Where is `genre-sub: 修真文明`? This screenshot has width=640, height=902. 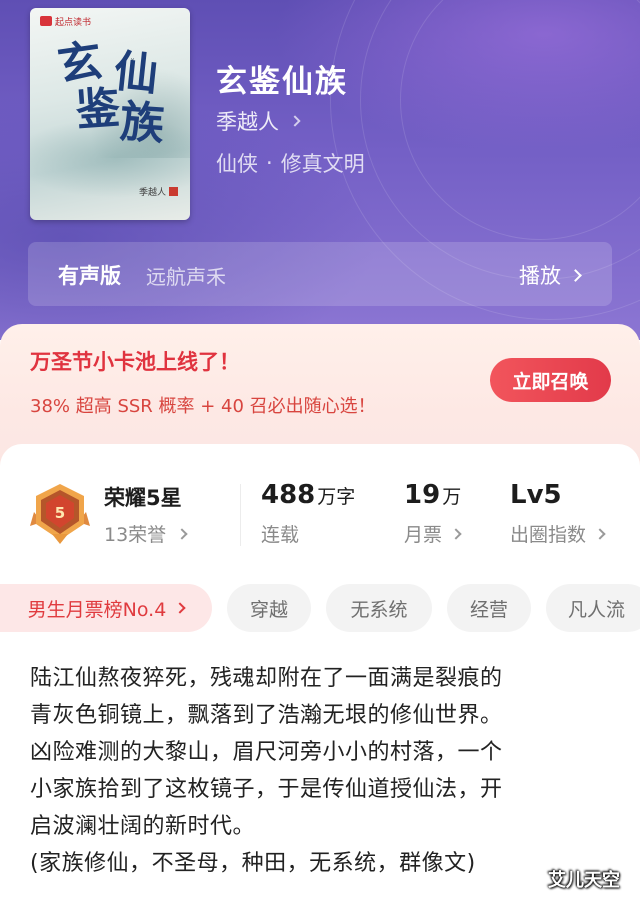
genre-sub: 修真文明 is located at coordinates (322, 164).